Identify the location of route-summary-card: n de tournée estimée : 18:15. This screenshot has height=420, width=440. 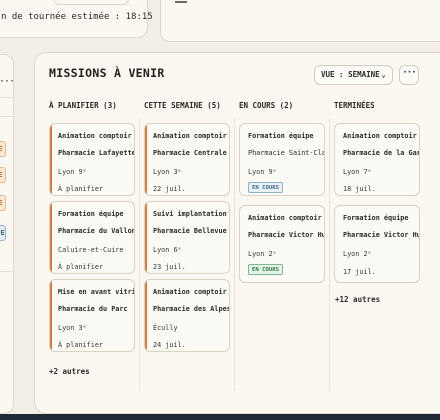
(76, 19).